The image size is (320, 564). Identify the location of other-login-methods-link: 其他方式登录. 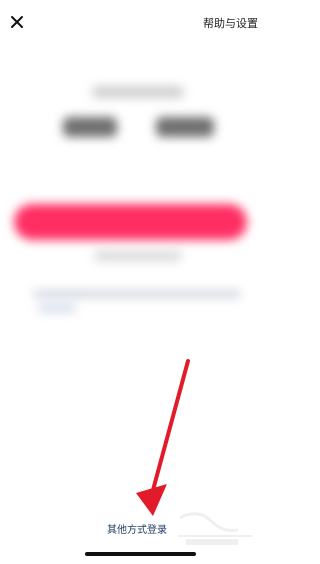
(137, 528).